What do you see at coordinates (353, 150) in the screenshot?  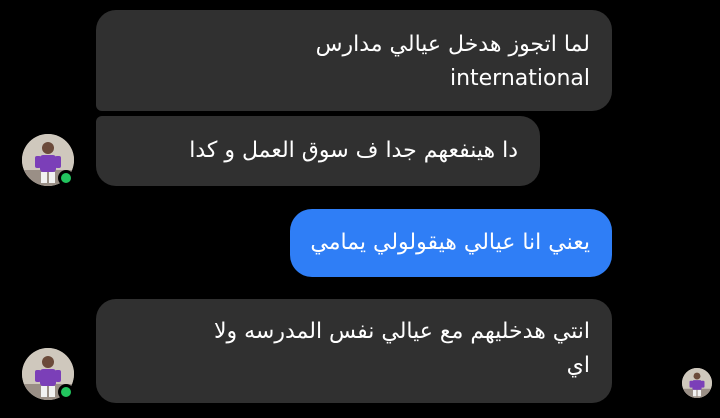 I see `message-text-line: دا هينفعهم جدا ف سوق العمل و كدا` at bounding box center [353, 150].